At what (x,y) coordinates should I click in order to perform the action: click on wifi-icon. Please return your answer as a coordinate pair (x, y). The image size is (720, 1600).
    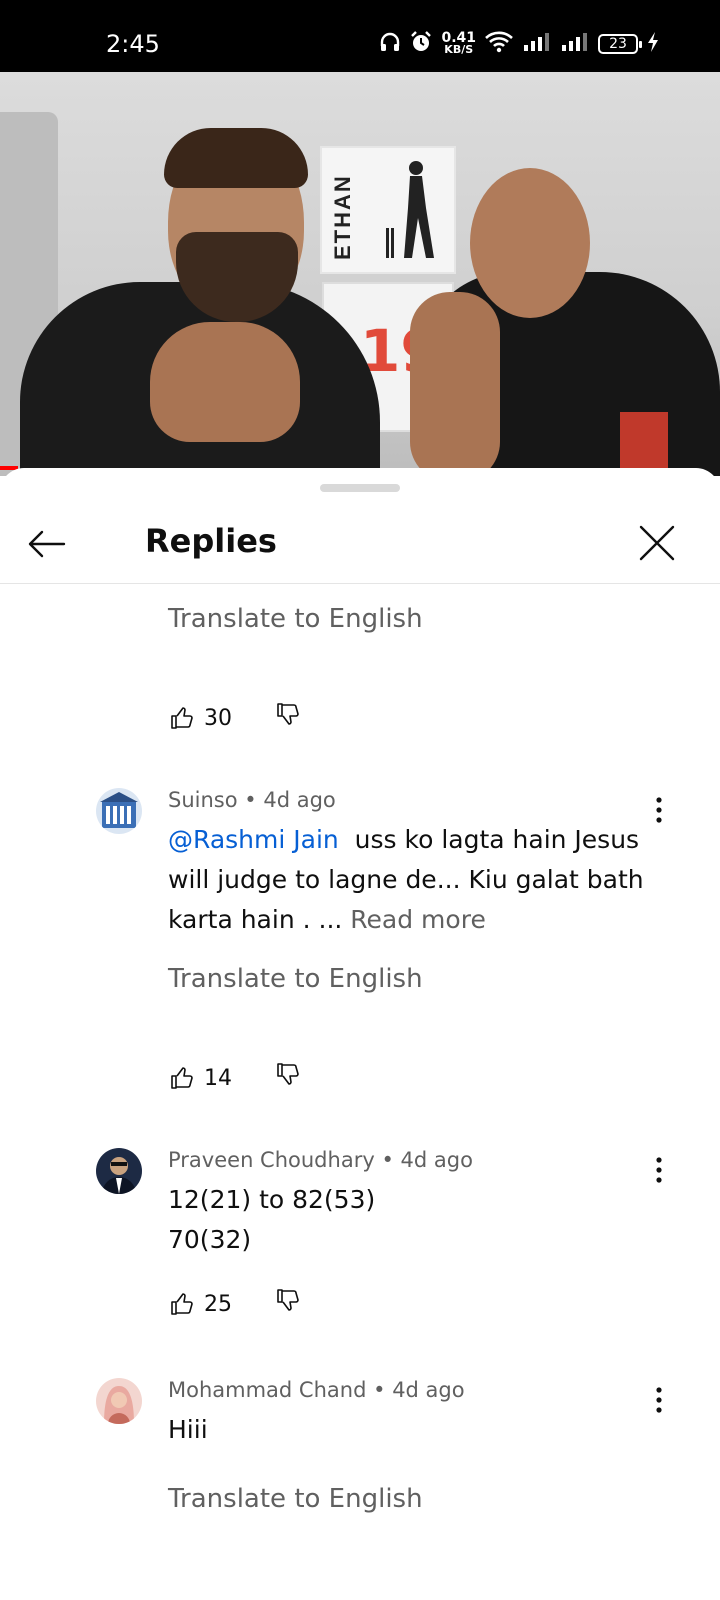
    Looking at the image, I should click on (499, 44).